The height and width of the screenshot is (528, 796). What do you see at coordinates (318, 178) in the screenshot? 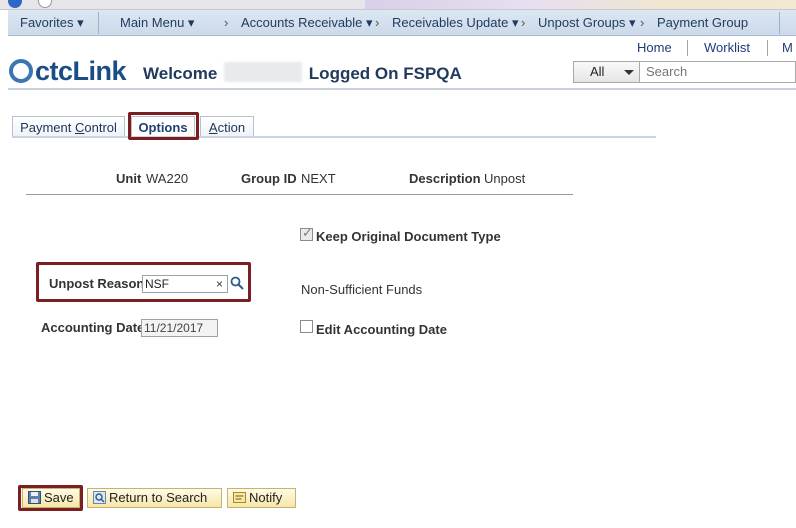
I see `group-id-value: NEXT` at bounding box center [318, 178].